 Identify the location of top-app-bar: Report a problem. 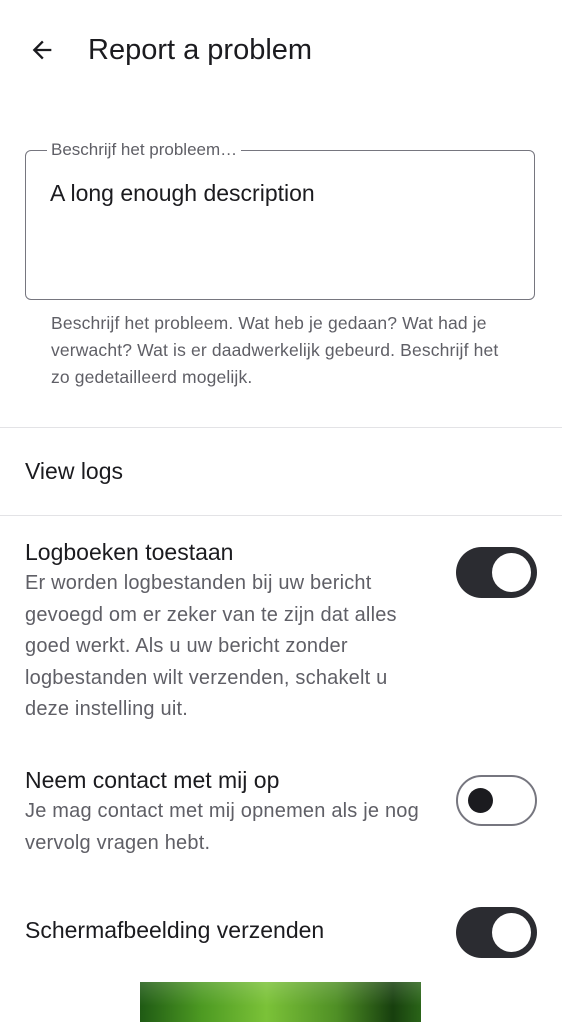
(281, 50).